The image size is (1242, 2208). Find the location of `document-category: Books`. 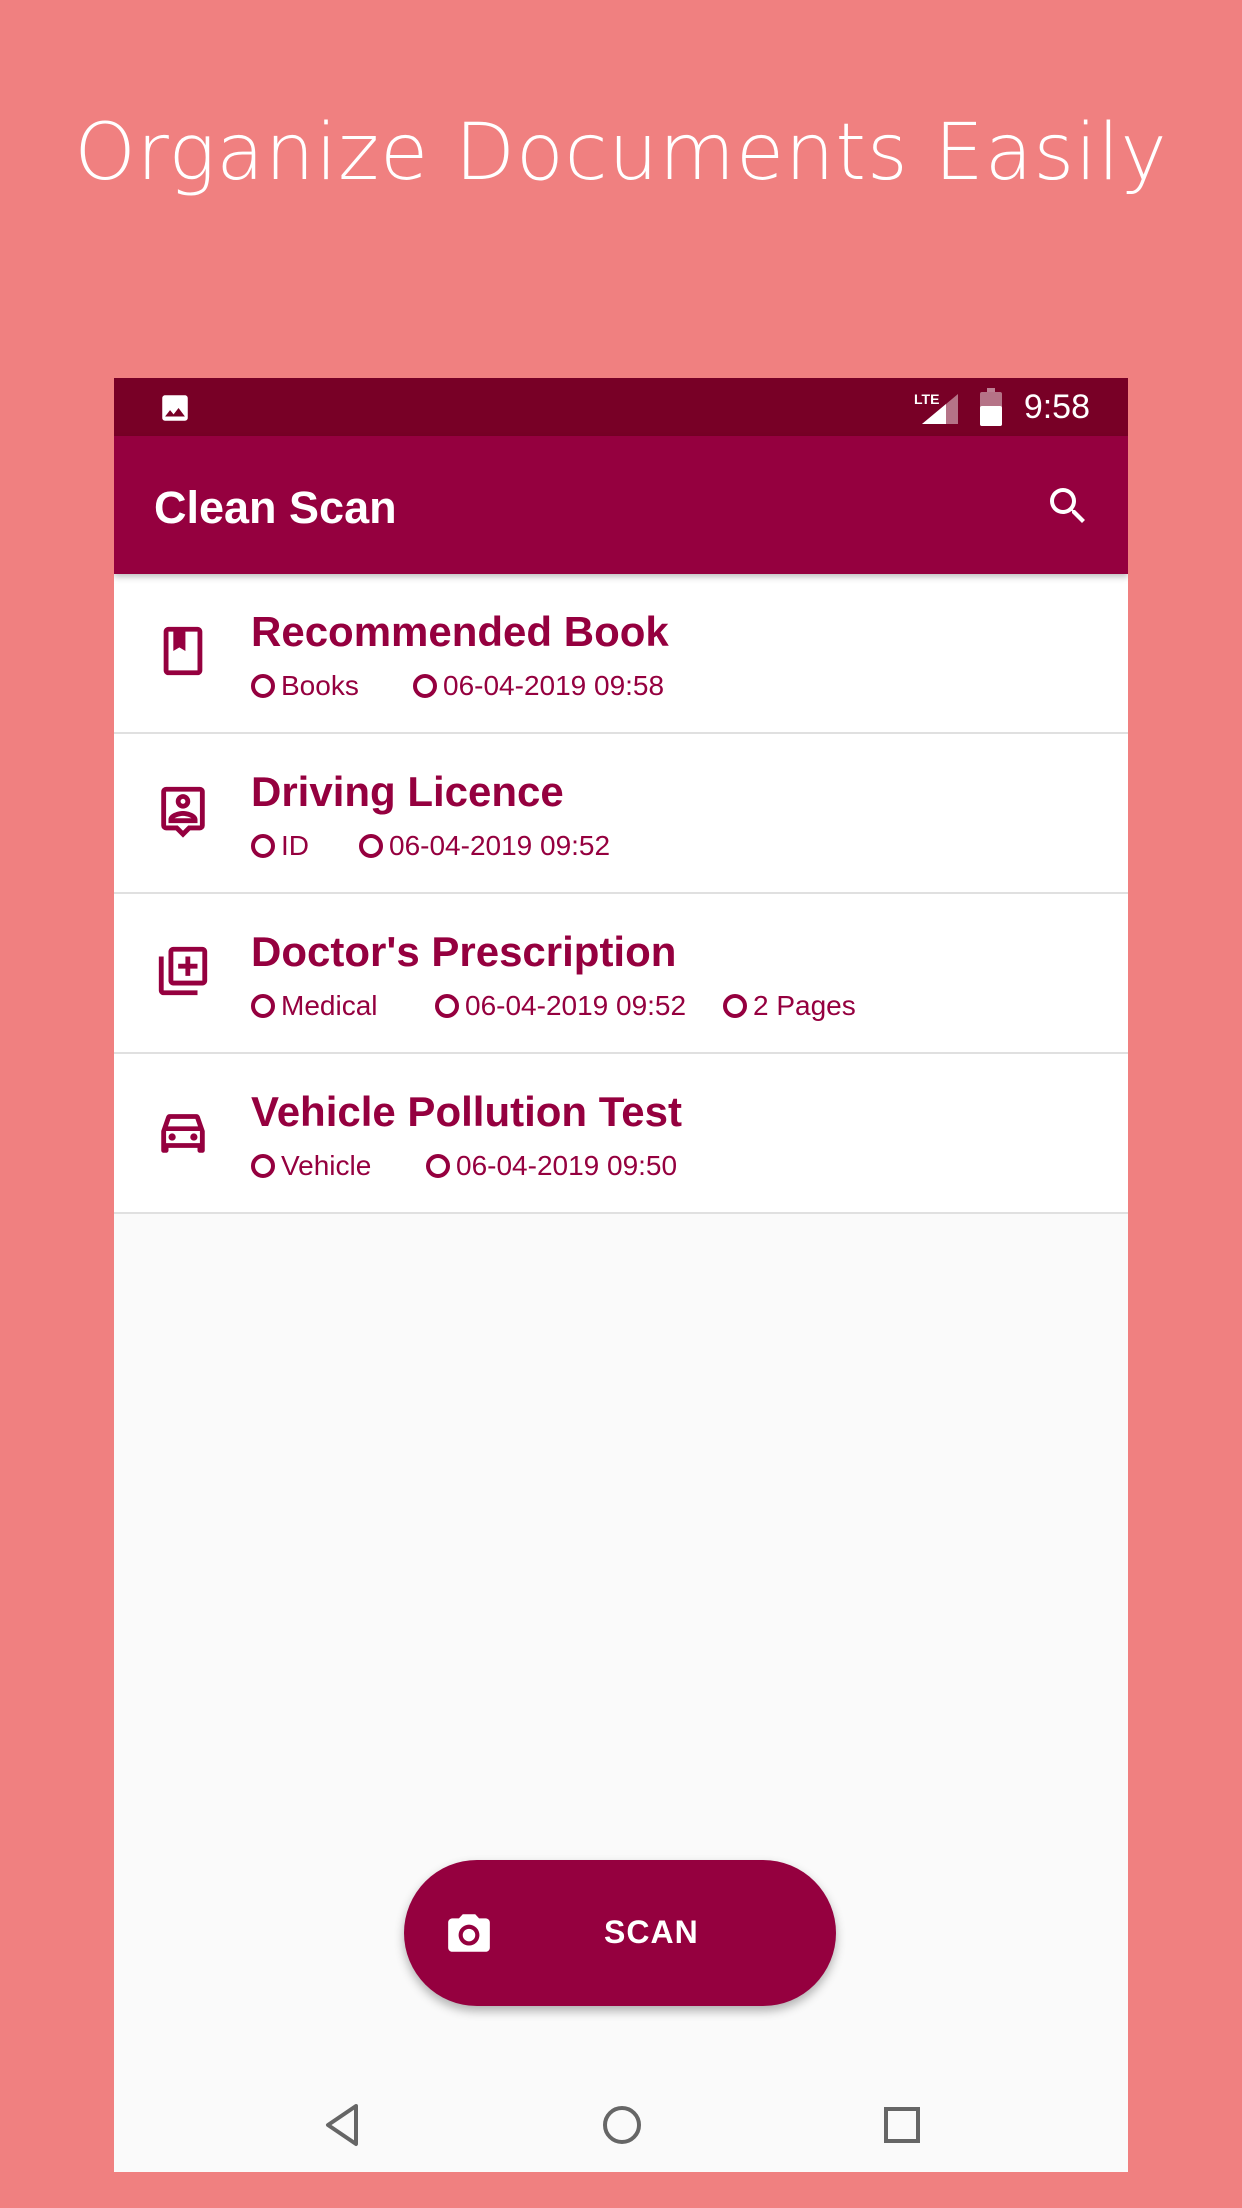

document-category: Books is located at coordinates (320, 685).